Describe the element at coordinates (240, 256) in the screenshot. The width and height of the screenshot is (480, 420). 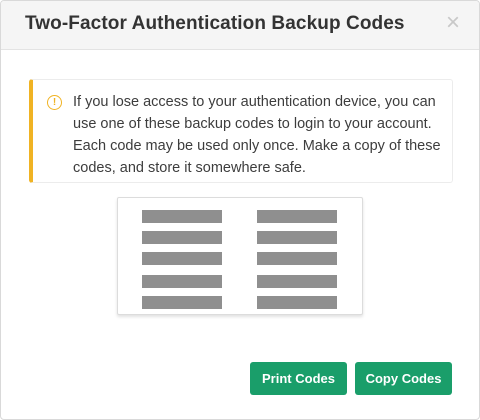
I see `backup-codes-list` at that location.